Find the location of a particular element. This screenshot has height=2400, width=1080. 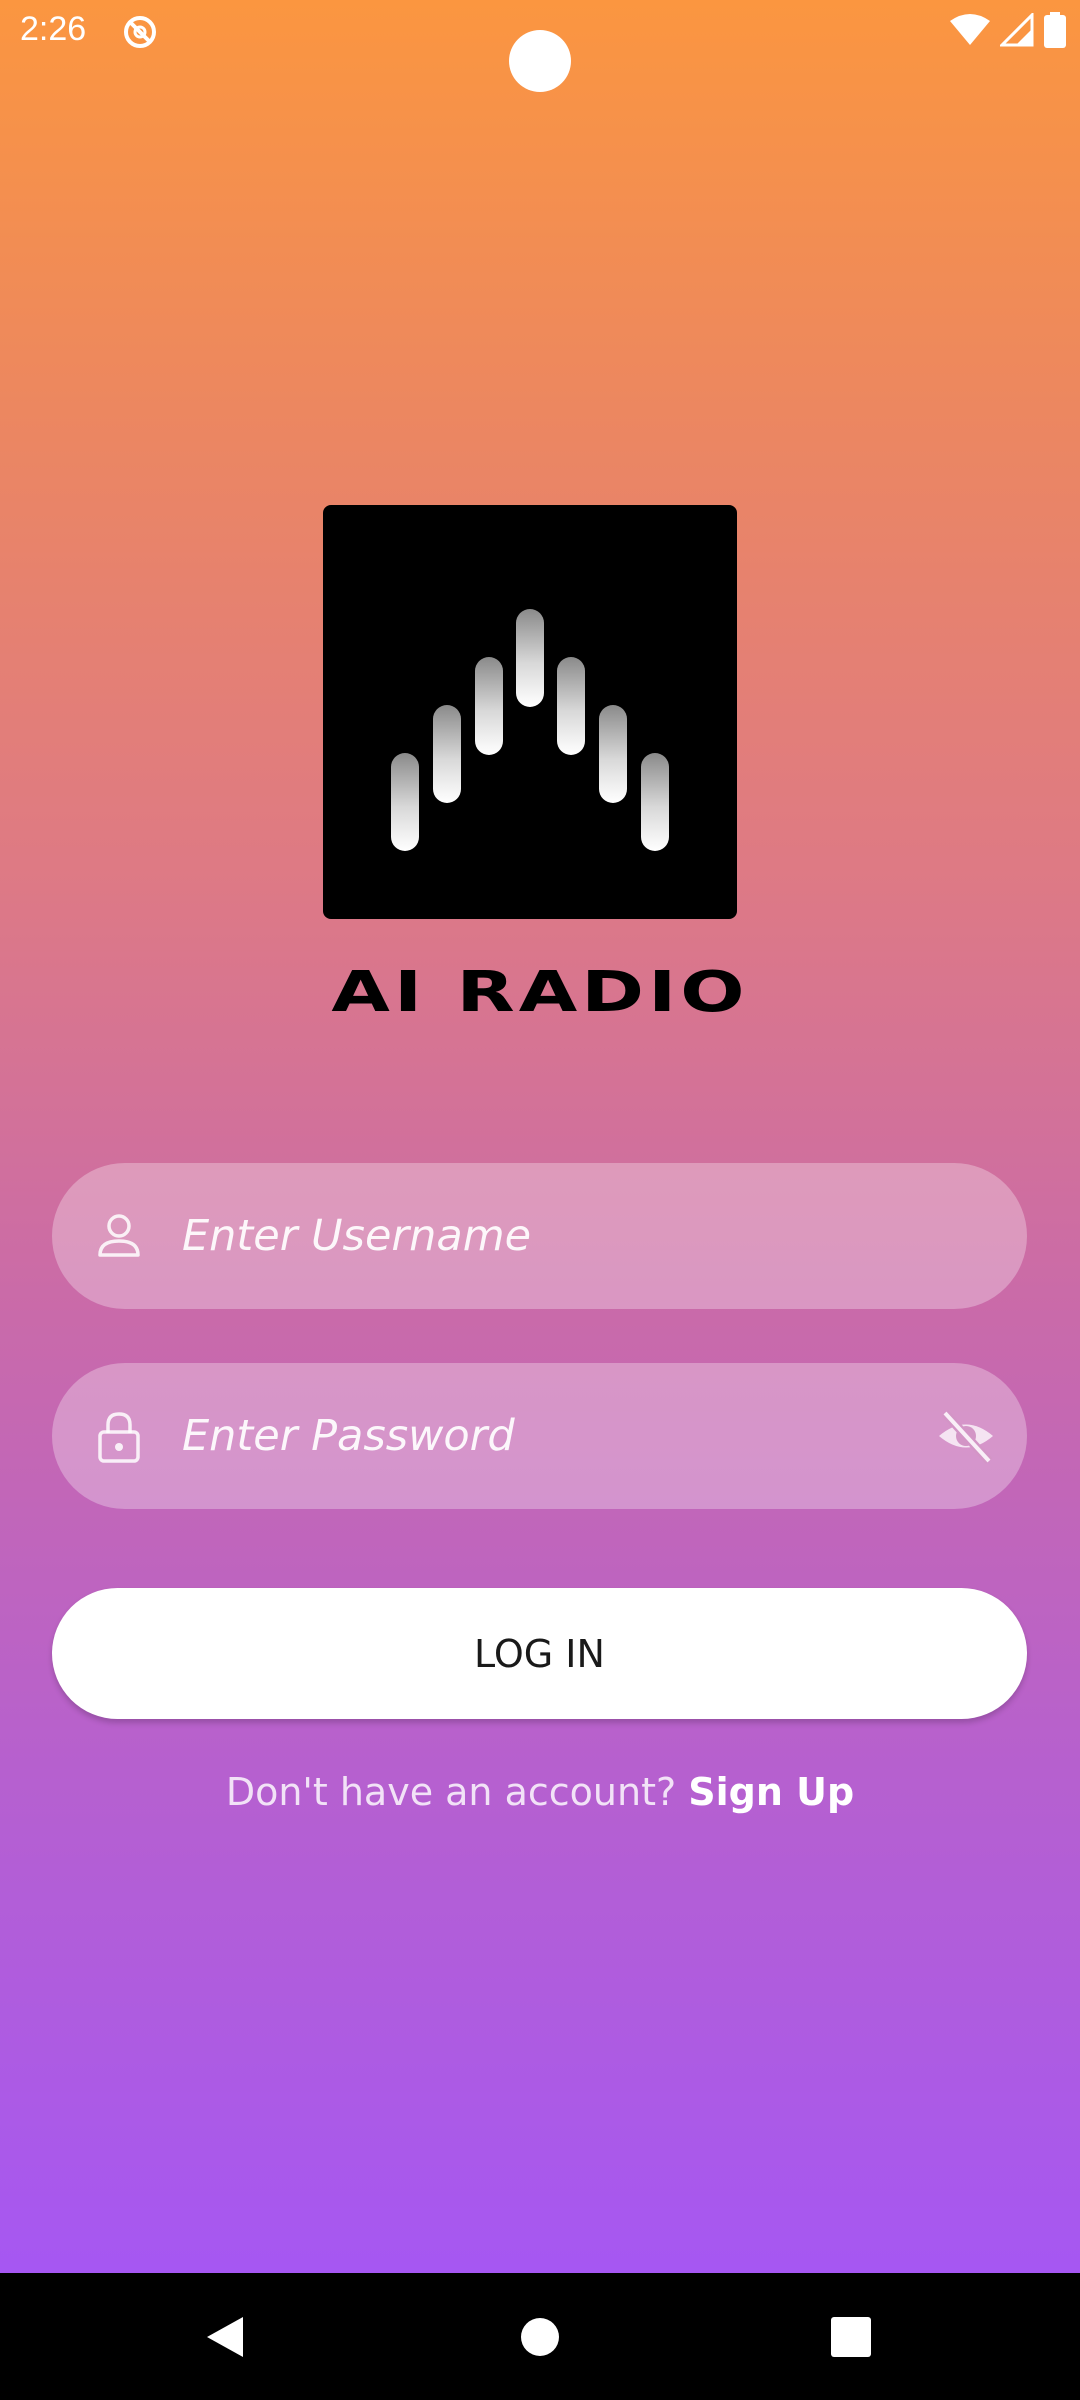

do-not-disturb-icon is located at coordinates (140, 32).